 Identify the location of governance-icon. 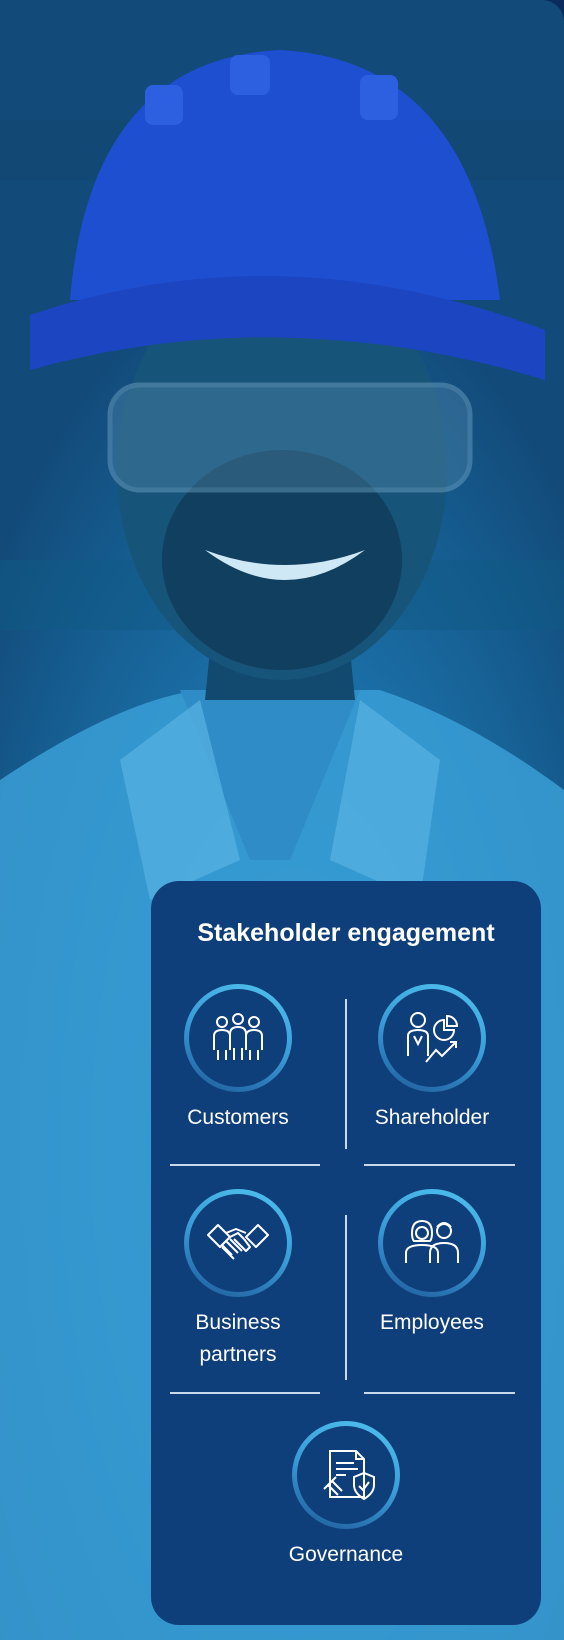
(346, 1475).